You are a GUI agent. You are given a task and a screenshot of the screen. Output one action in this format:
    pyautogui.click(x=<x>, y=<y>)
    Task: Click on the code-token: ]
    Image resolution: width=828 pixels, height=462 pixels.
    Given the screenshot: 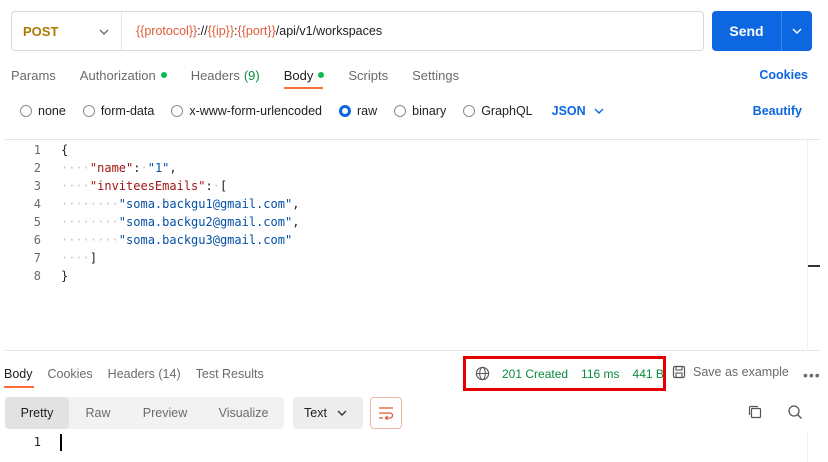 What is the action you would take?
    pyautogui.click(x=93, y=258)
    